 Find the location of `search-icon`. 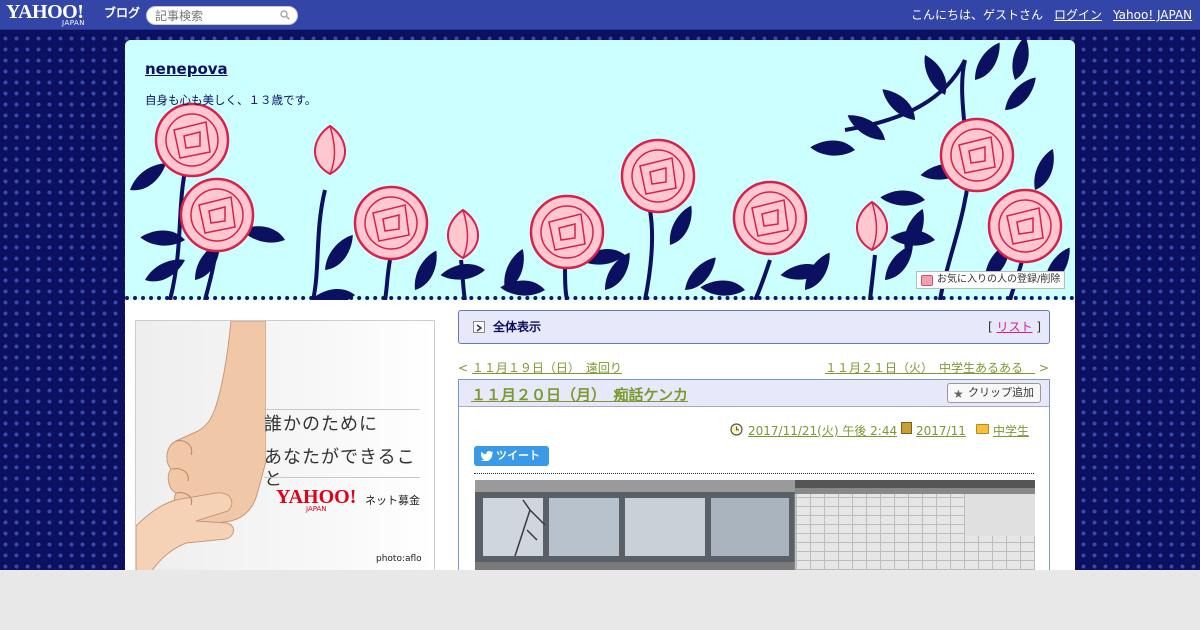

search-icon is located at coordinates (285, 15).